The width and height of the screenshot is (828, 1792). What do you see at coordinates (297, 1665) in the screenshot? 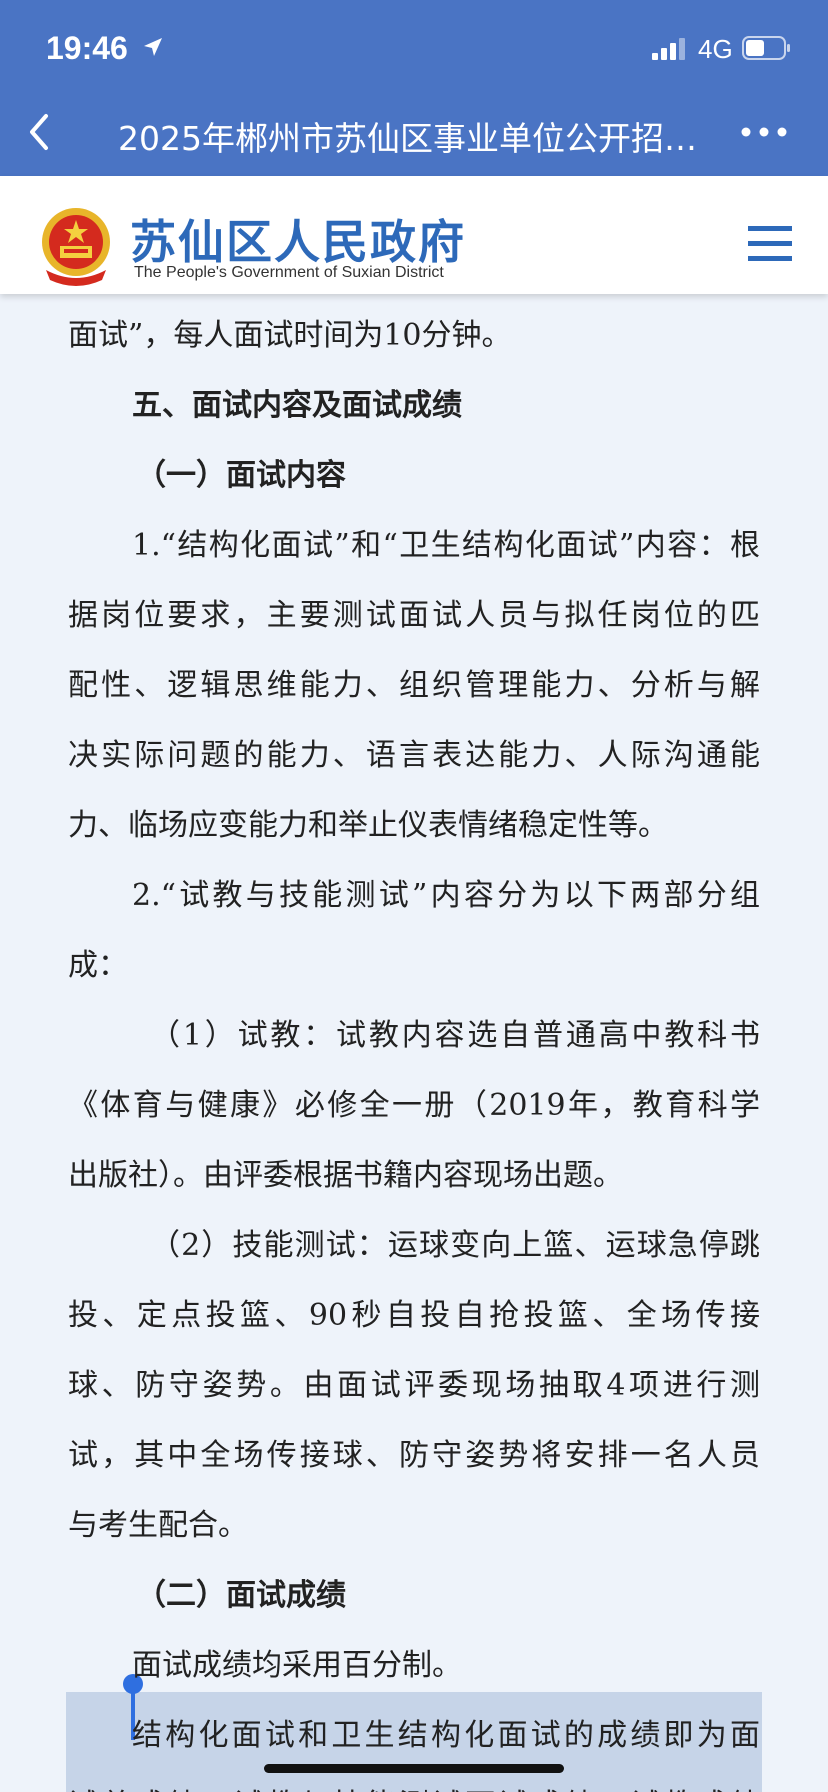
I see `article-line: 面试成绩均采用百分制。` at bounding box center [297, 1665].